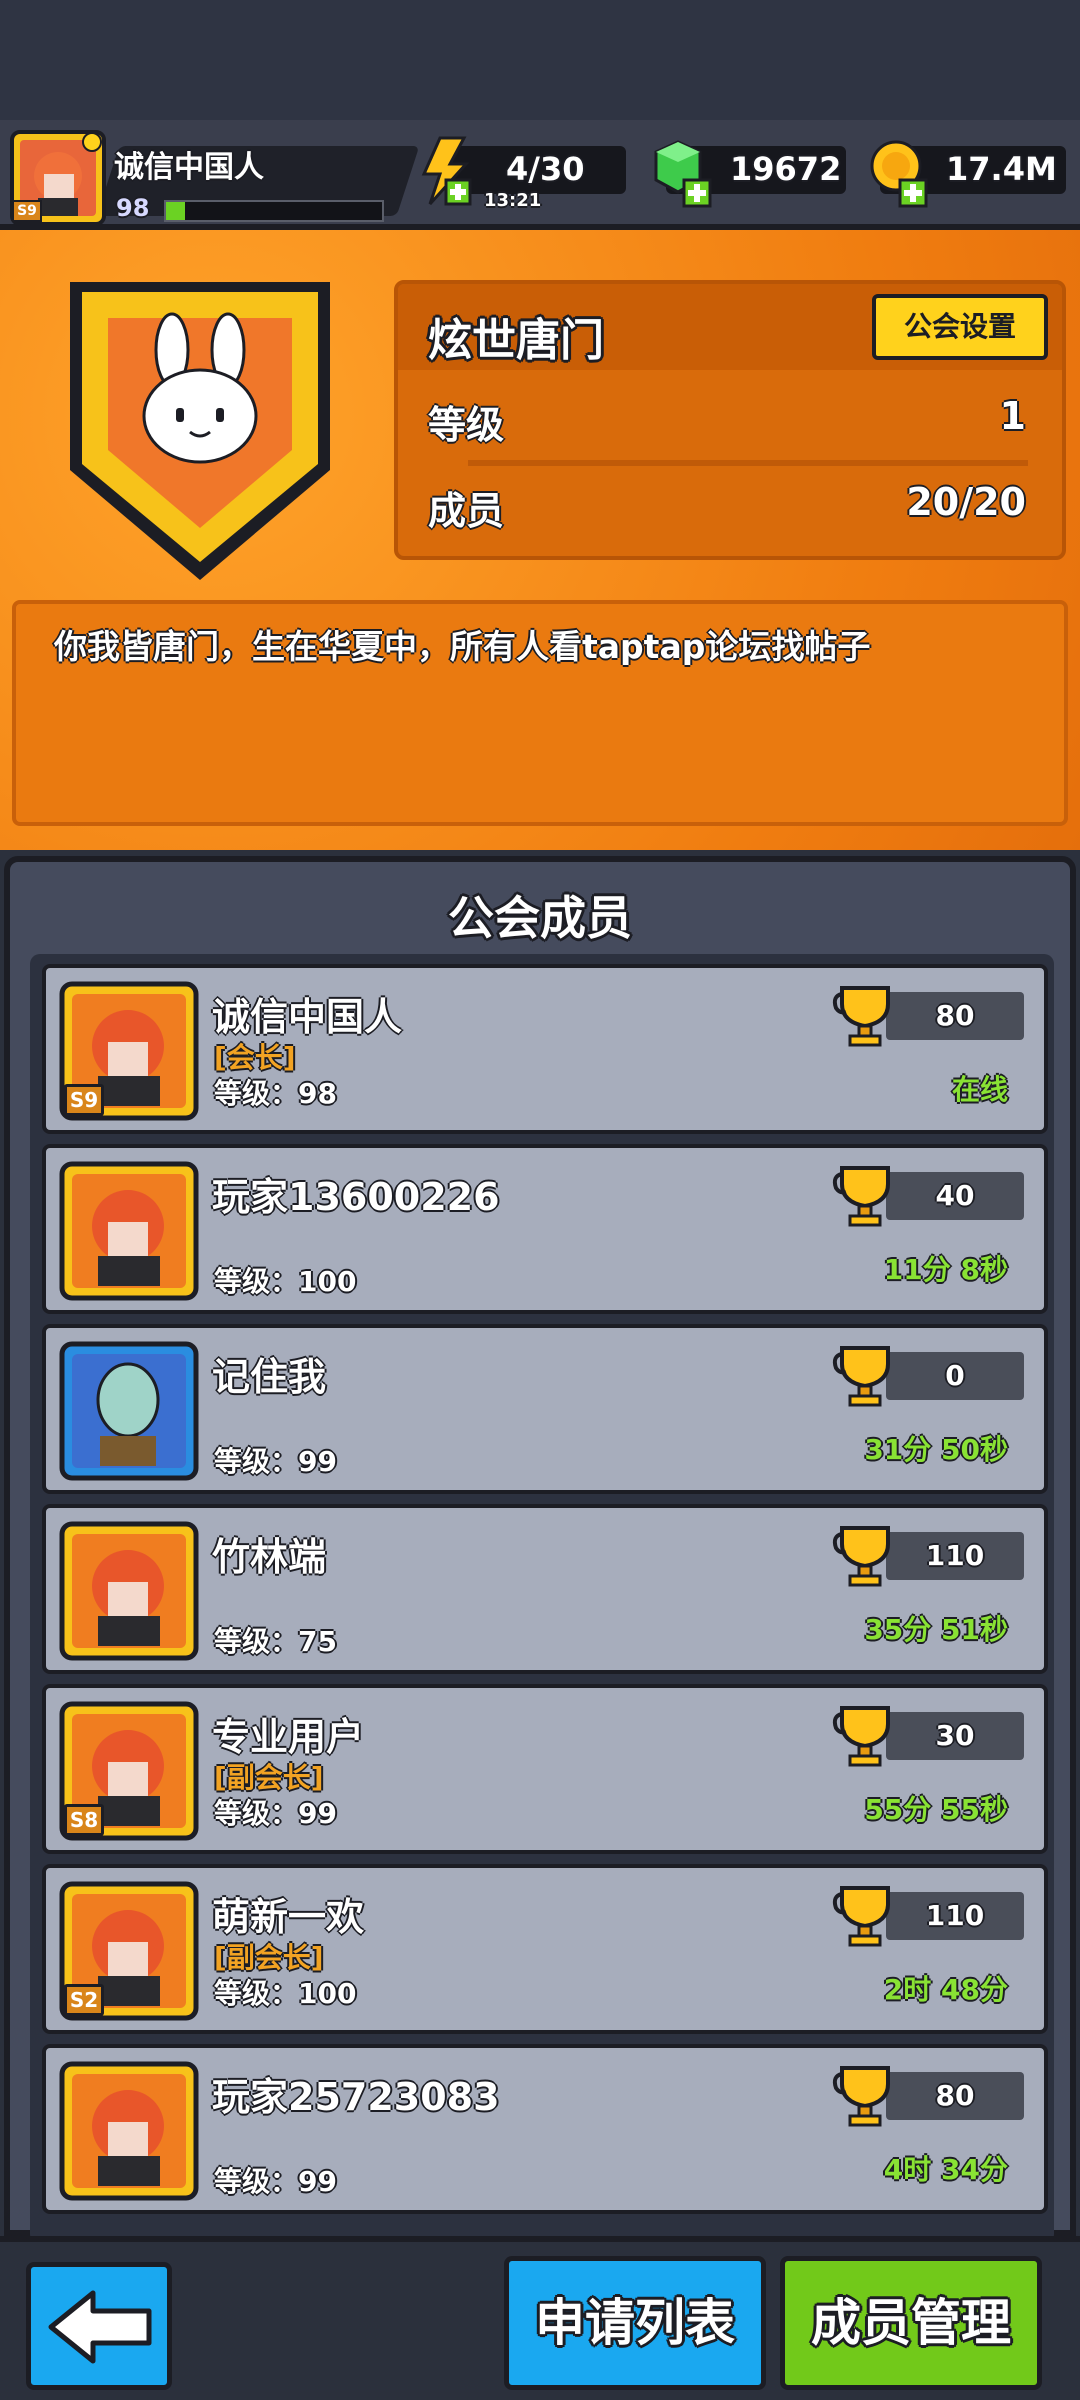 This screenshot has width=1080, height=2400. Describe the element at coordinates (513, 200) in the screenshot. I see `energy-timer: 13:21` at that location.